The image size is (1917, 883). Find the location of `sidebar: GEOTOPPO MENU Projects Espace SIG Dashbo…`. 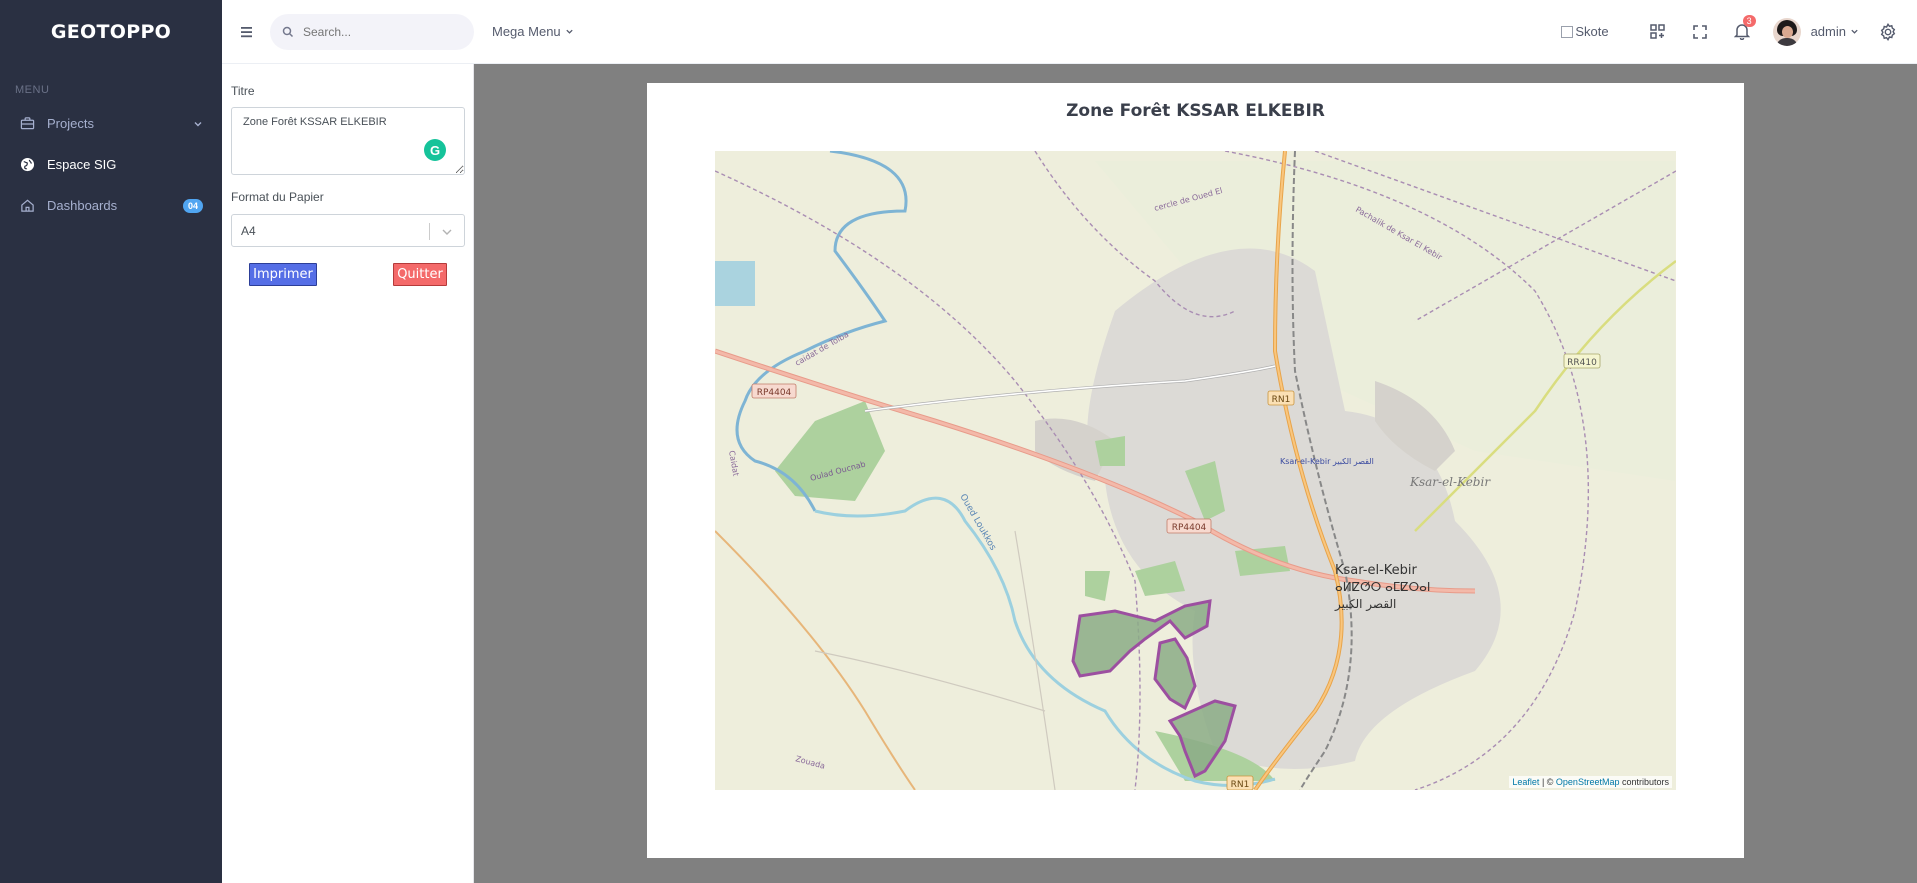

sidebar: GEOTOPPO MENU Projects Espace SIG Dashbo… is located at coordinates (111, 441).